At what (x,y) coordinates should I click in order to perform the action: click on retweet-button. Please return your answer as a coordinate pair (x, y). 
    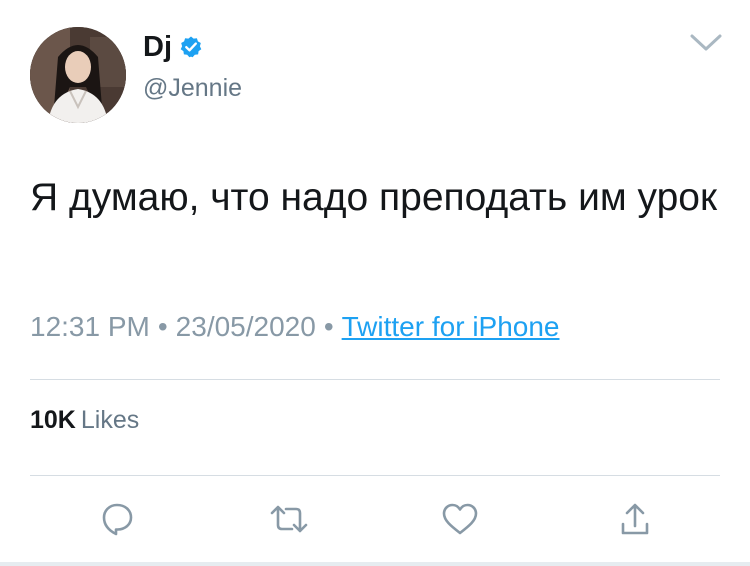
    Looking at the image, I should click on (289, 519).